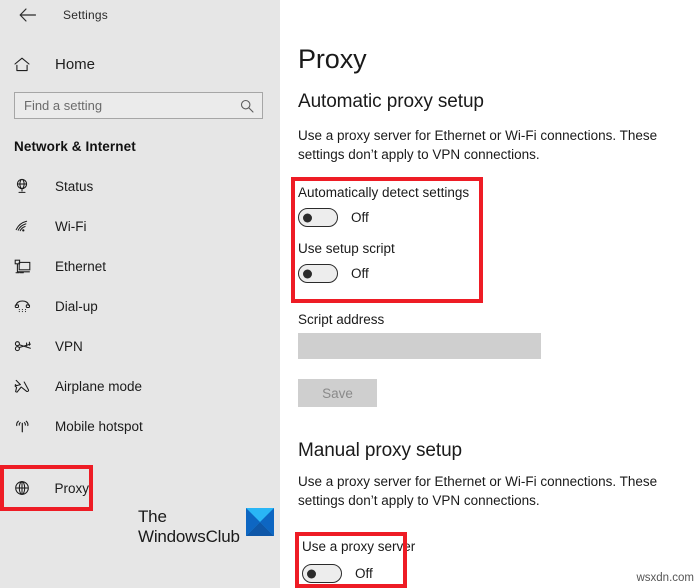  I want to click on sidebar-item-dialup: Dial-up, so click(140, 306).